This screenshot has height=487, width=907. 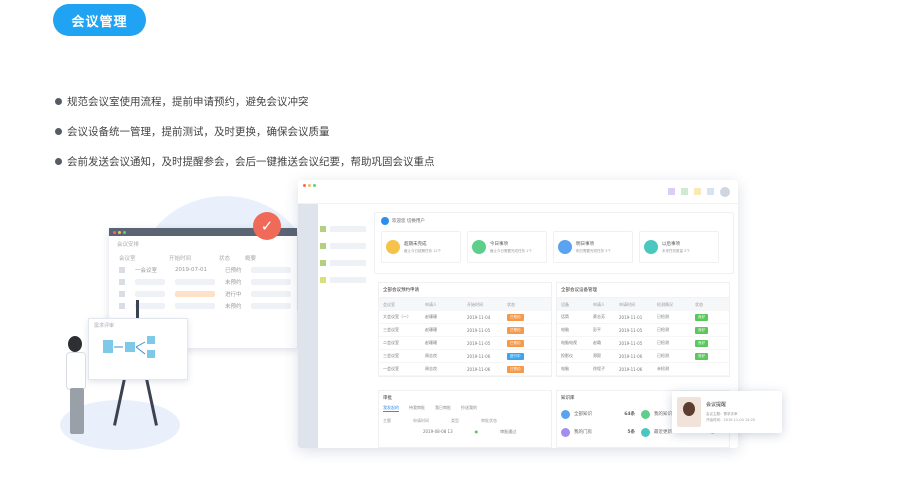 What do you see at coordinates (245, 161) in the screenshot?
I see `feature-item: 会前发送会议通知，及时提醒参会，会后一键推送会议纪要，帮助巩固会议重点` at bounding box center [245, 161].